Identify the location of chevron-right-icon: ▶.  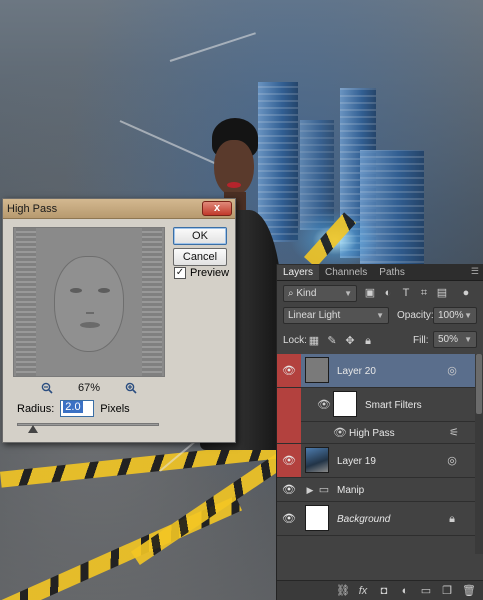
(310, 490).